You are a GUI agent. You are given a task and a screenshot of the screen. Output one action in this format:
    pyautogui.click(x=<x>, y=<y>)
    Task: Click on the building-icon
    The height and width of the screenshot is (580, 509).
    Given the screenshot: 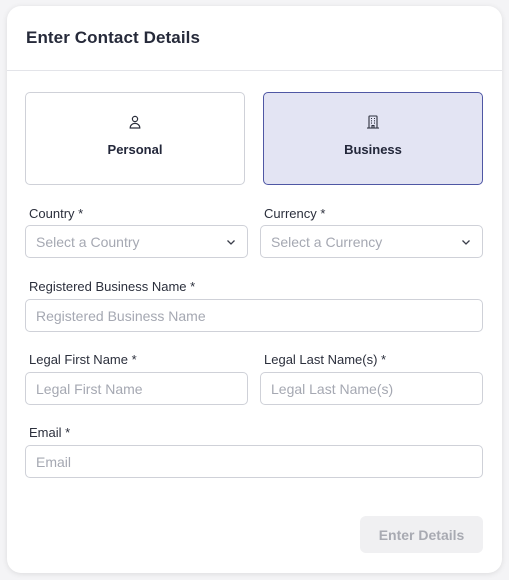 What is the action you would take?
    pyautogui.click(x=373, y=122)
    